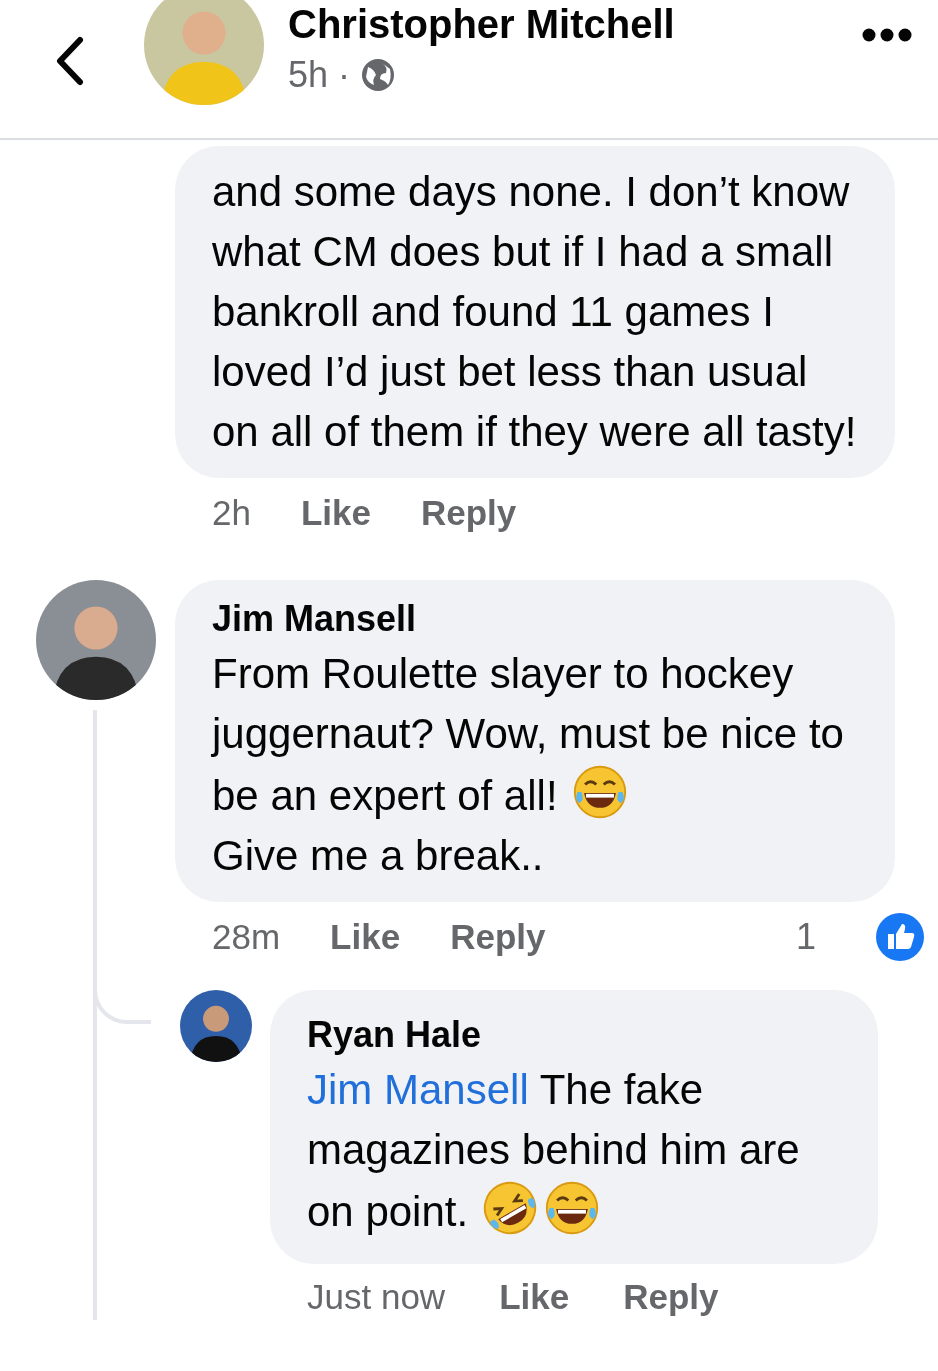  Describe the element at coordinates (900, 937) in the screenshot. I see `thumbs-up-icon` at that location.